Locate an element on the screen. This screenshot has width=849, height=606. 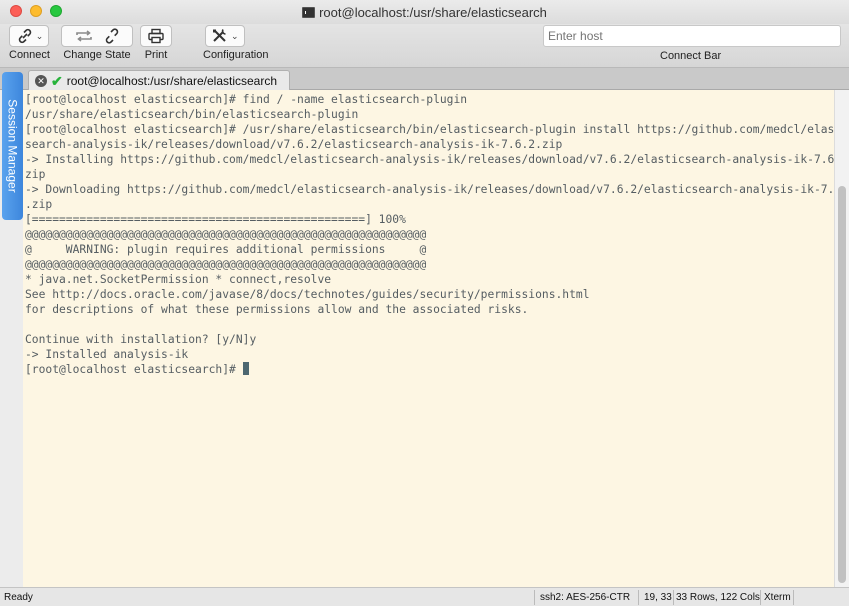
terminal-prompt-line: [root@localhost elasticsearch]# is located at coordinates (428, 369).